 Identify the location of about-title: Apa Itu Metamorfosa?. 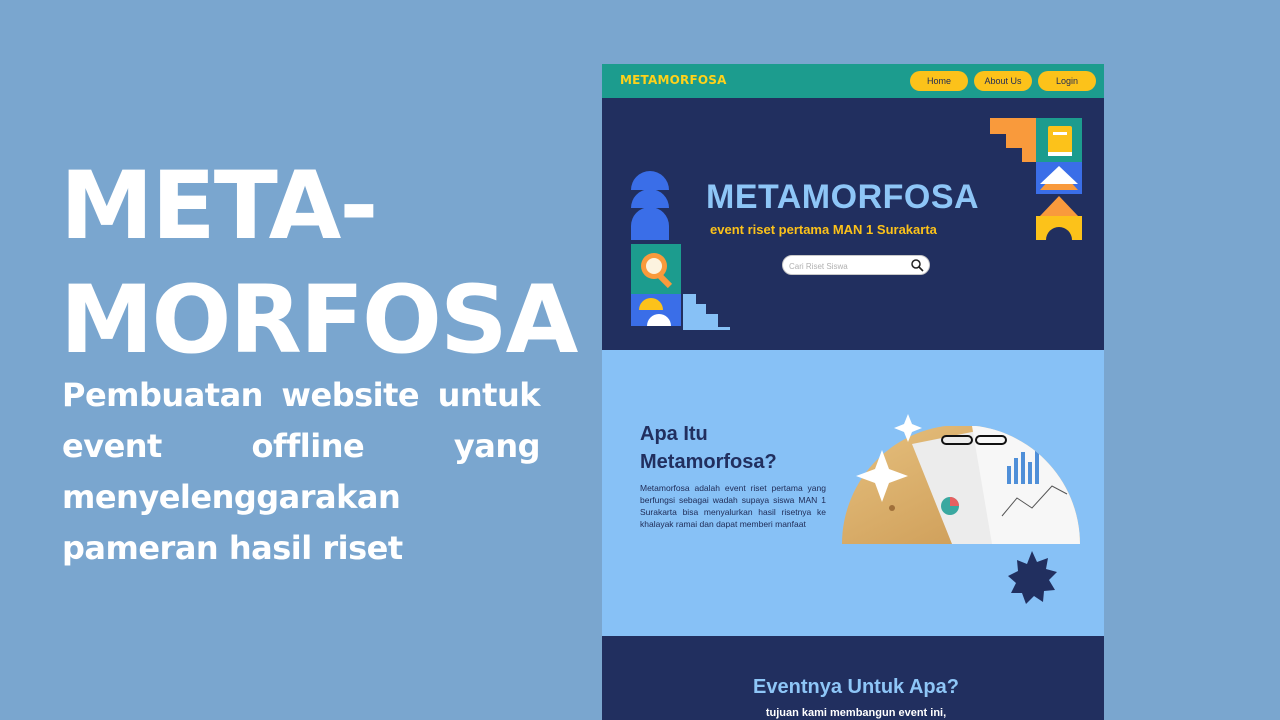
(708, 448).